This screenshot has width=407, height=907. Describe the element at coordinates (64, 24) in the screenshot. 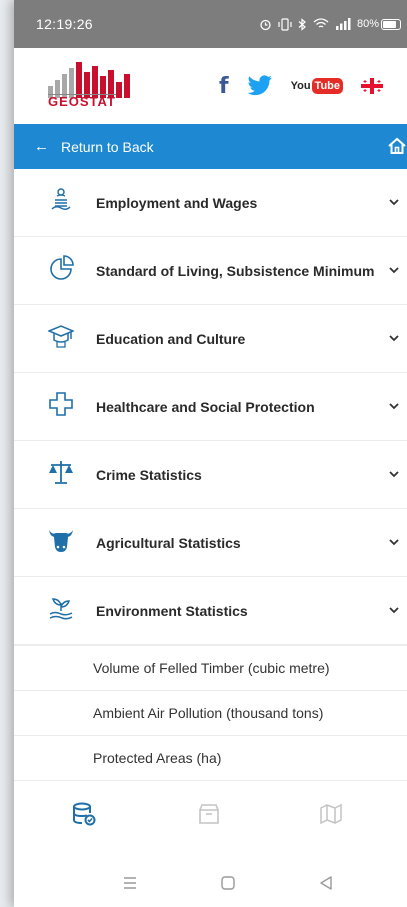

I see `status-time: 12:19:26` at that location.